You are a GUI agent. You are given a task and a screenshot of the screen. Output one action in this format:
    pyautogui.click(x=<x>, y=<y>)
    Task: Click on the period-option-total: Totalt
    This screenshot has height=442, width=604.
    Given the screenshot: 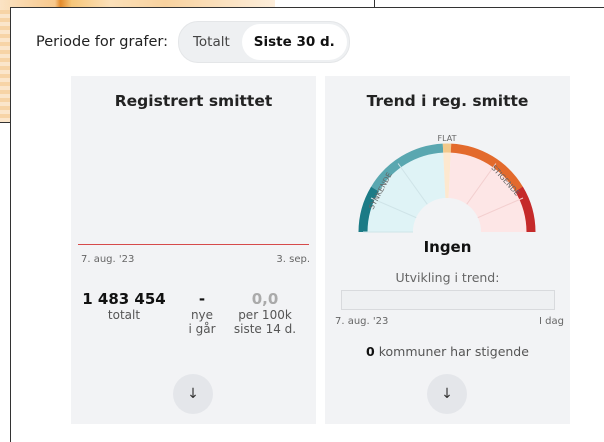 What is the action you would take?
    pyautogui.click(x=211, y=42)
    